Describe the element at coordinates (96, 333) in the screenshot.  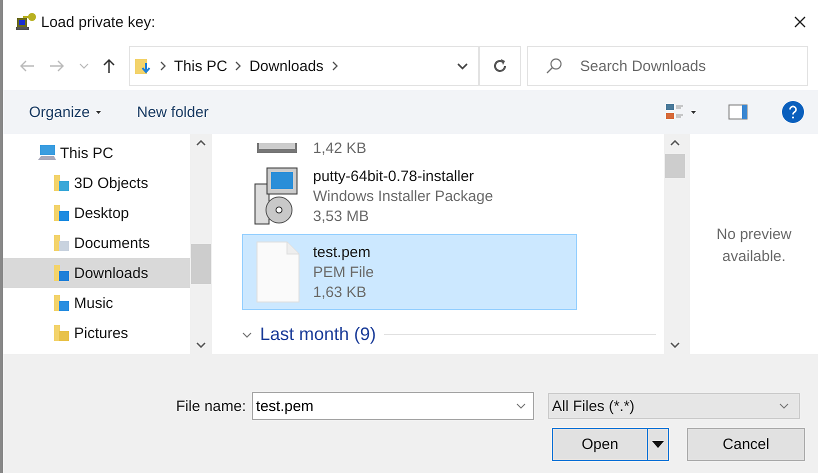
I see `nav-item: Pictures` at that location.